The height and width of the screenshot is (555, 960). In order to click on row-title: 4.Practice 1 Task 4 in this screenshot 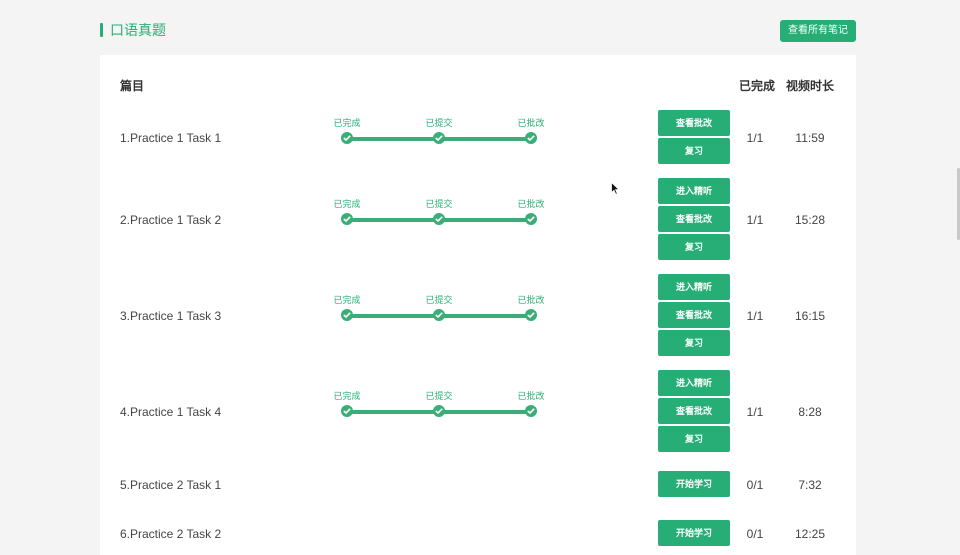, I will do `click(171, 412)`.